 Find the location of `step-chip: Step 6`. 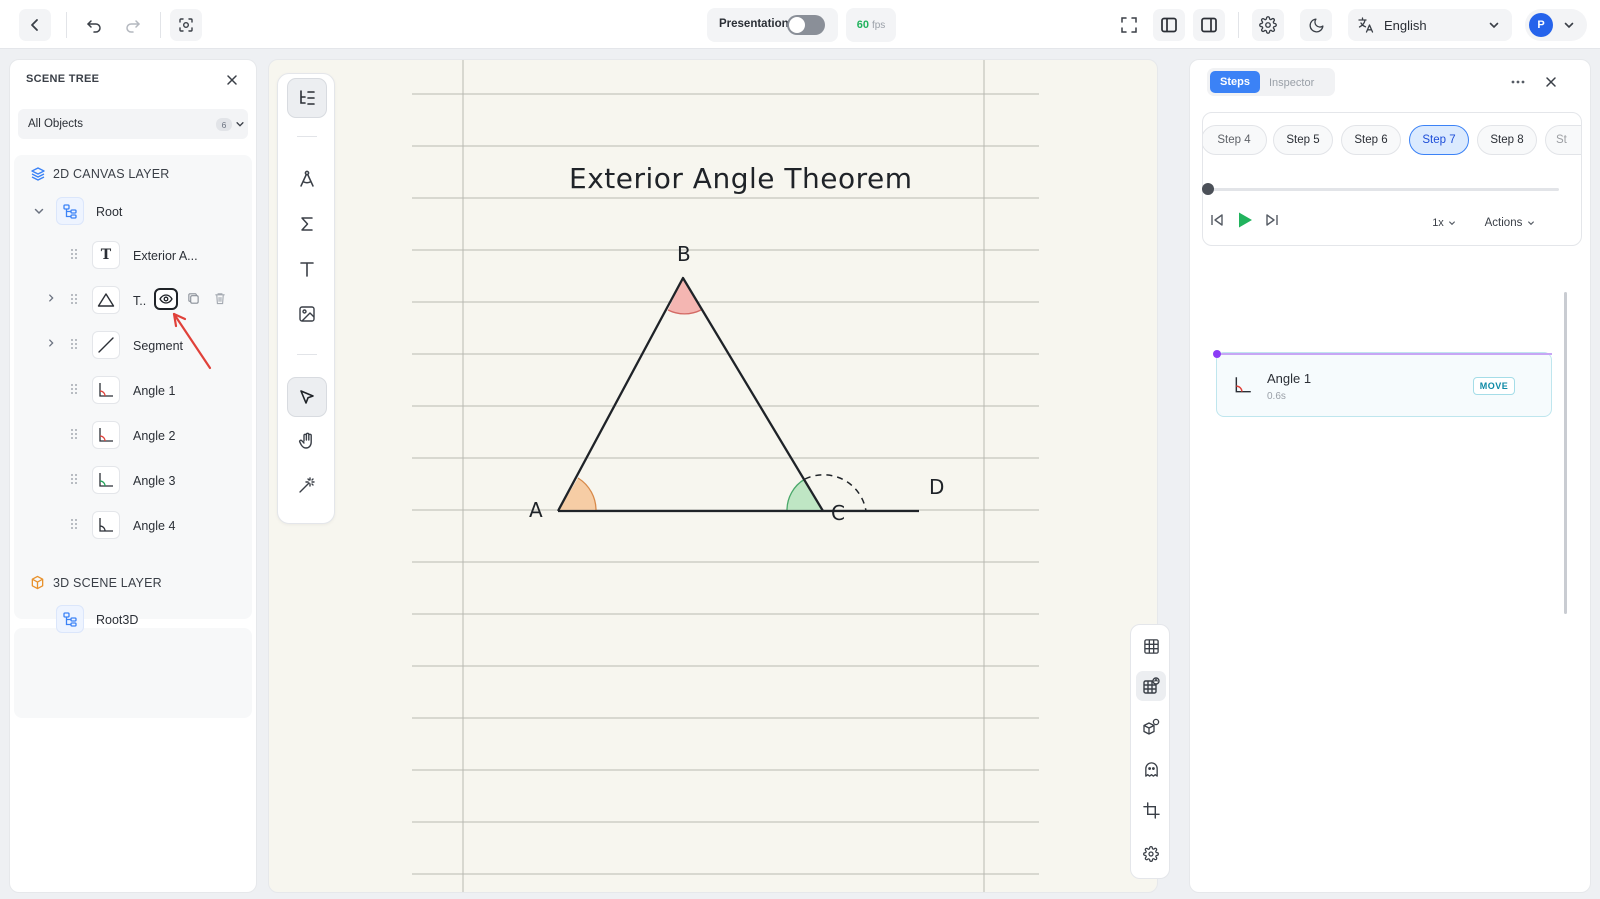

step-chip: Step 6 is located at coordinates (1371, 140).